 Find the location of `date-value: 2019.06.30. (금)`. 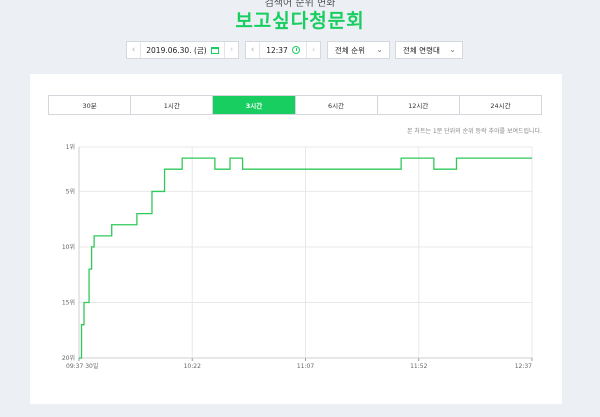

date-value: 2019.06.30. (금) is located at coordinates (176, 50).